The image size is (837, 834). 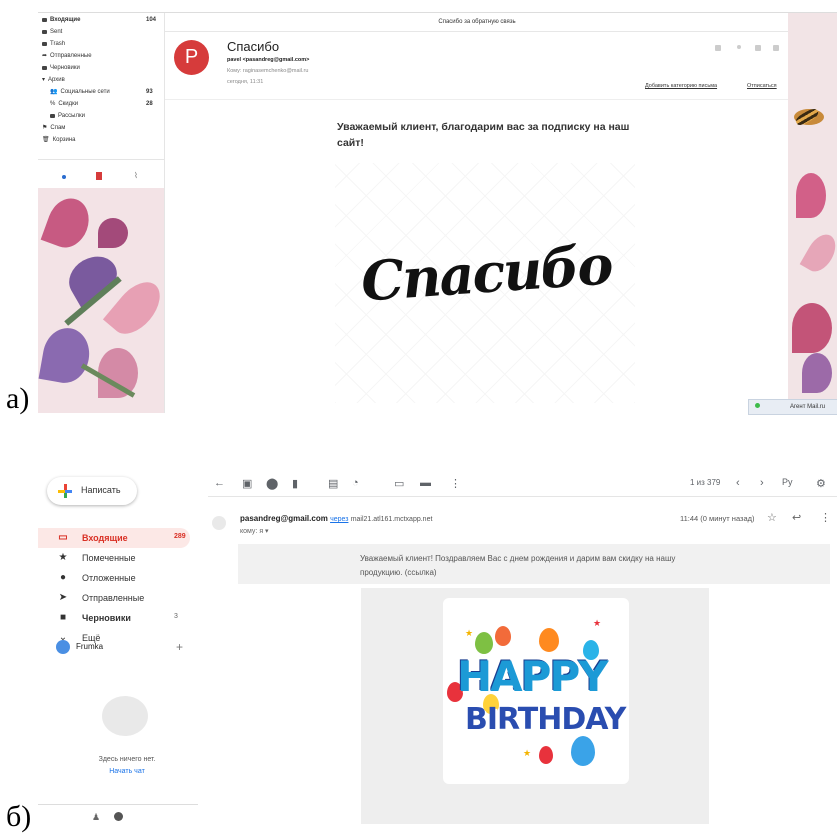 I want to click on plus-icon, so click(x=65, y=491).